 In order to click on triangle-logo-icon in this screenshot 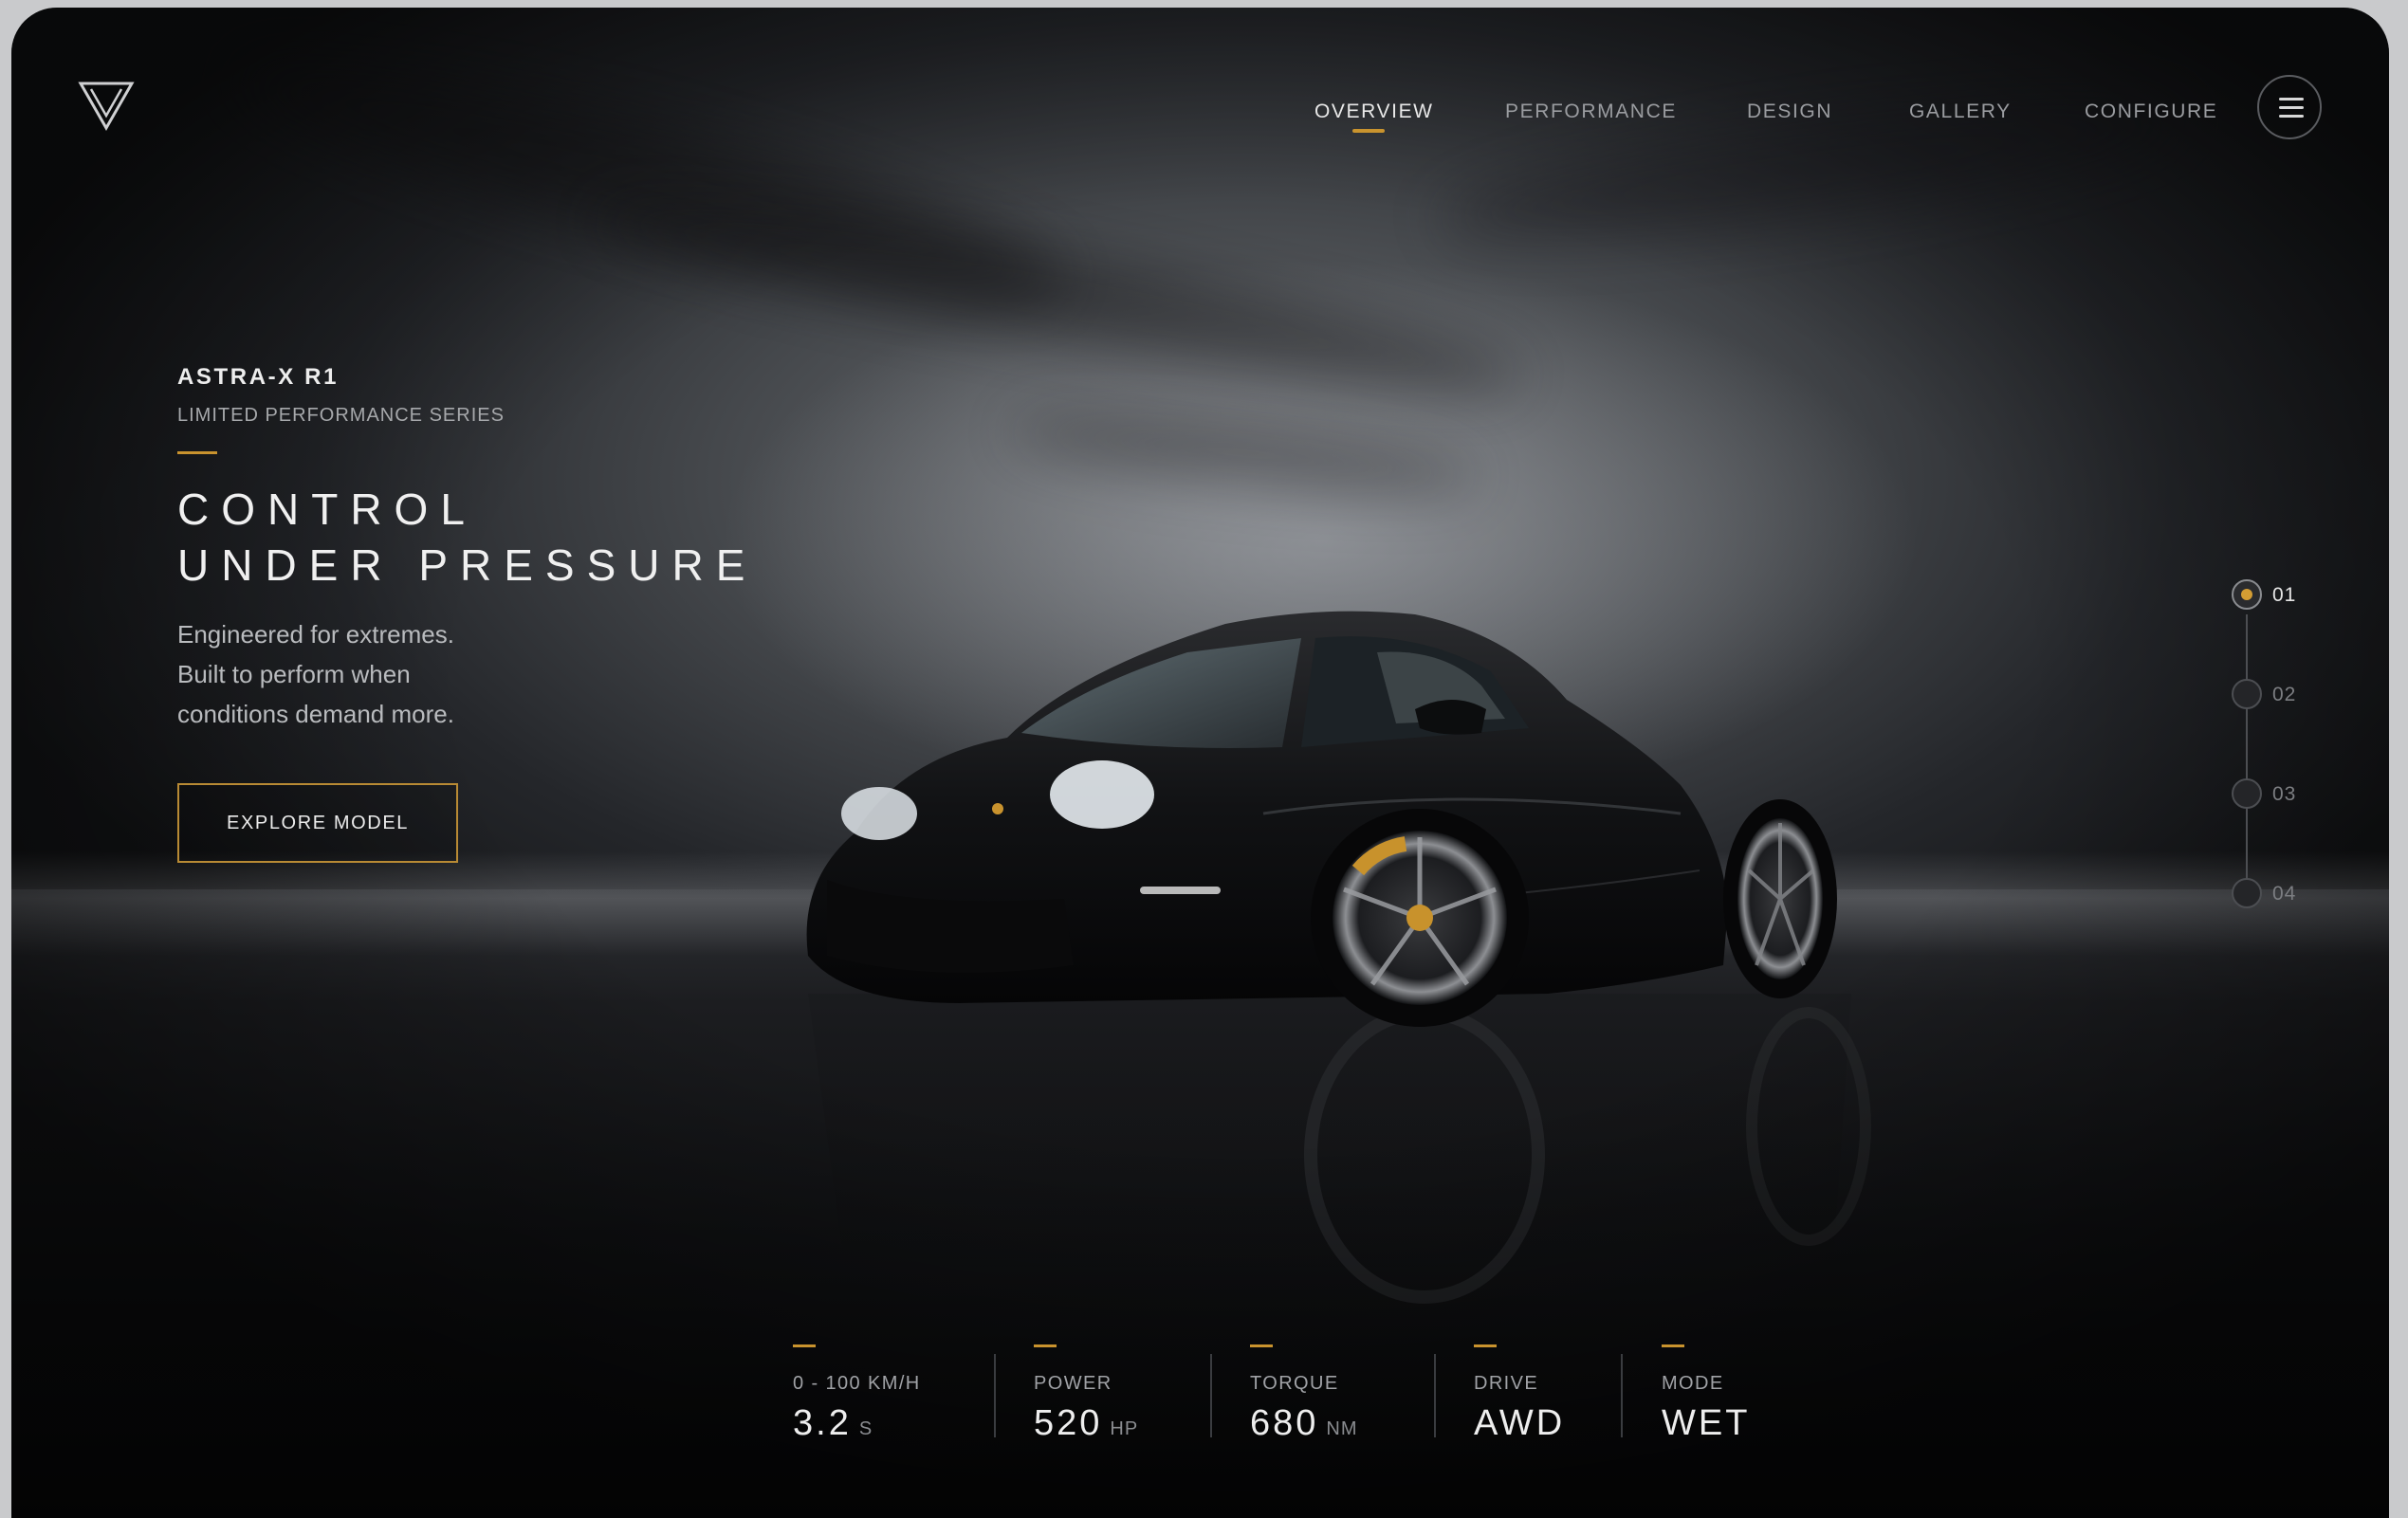, I will do `click(106, 106)`.